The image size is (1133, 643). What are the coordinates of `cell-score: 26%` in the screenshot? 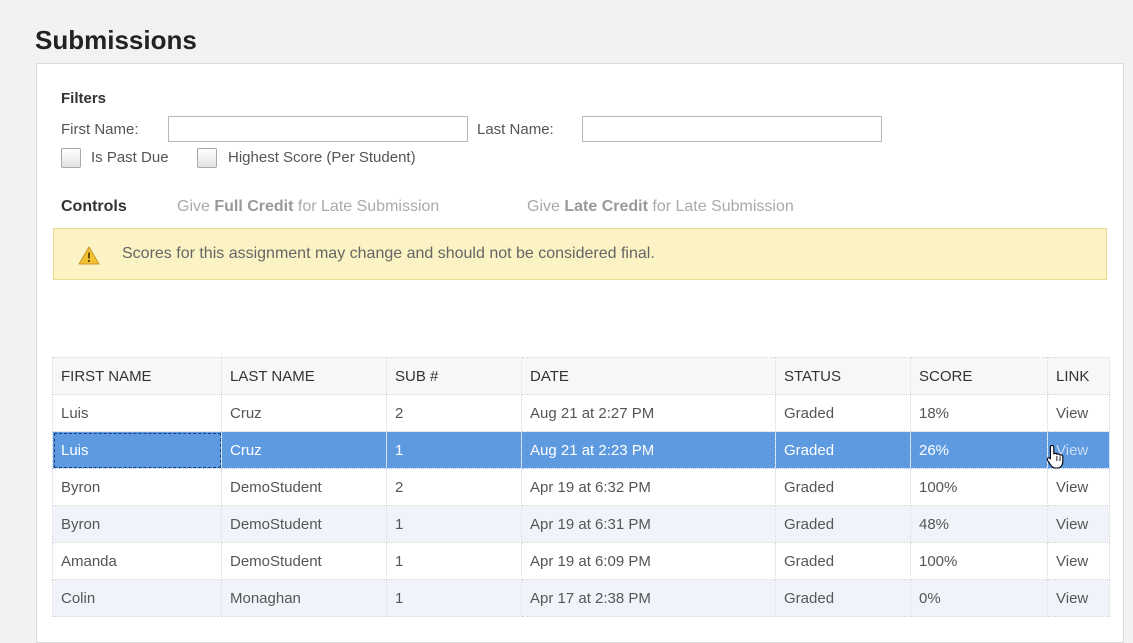 It's located at (979, 450).